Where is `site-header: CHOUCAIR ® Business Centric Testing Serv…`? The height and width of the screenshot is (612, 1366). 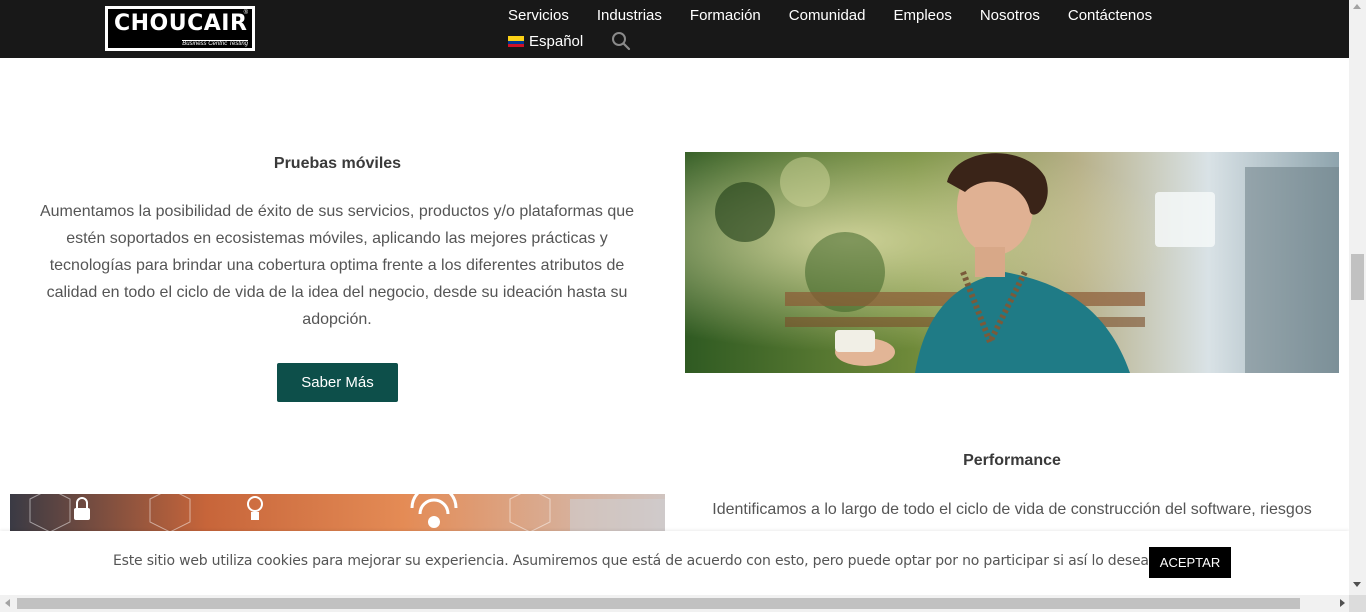 site-header: CHOUCAIR ® Business Centric Testing Serv… is located at coordinates (674, 29).